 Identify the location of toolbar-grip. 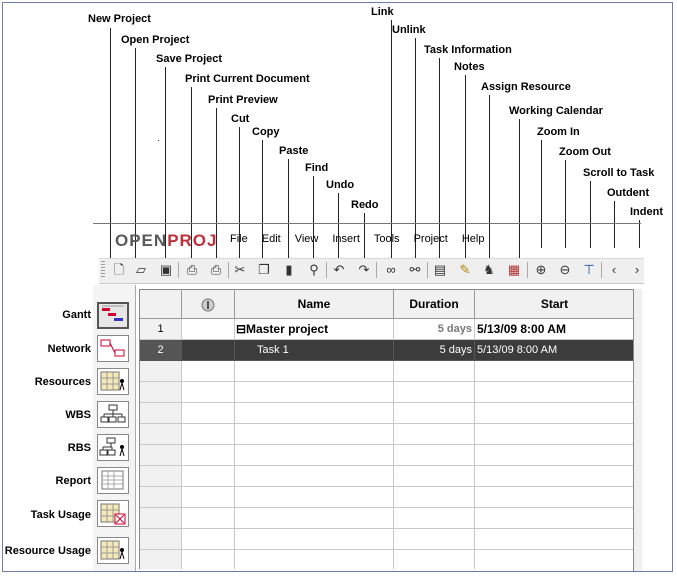
(103, 270).